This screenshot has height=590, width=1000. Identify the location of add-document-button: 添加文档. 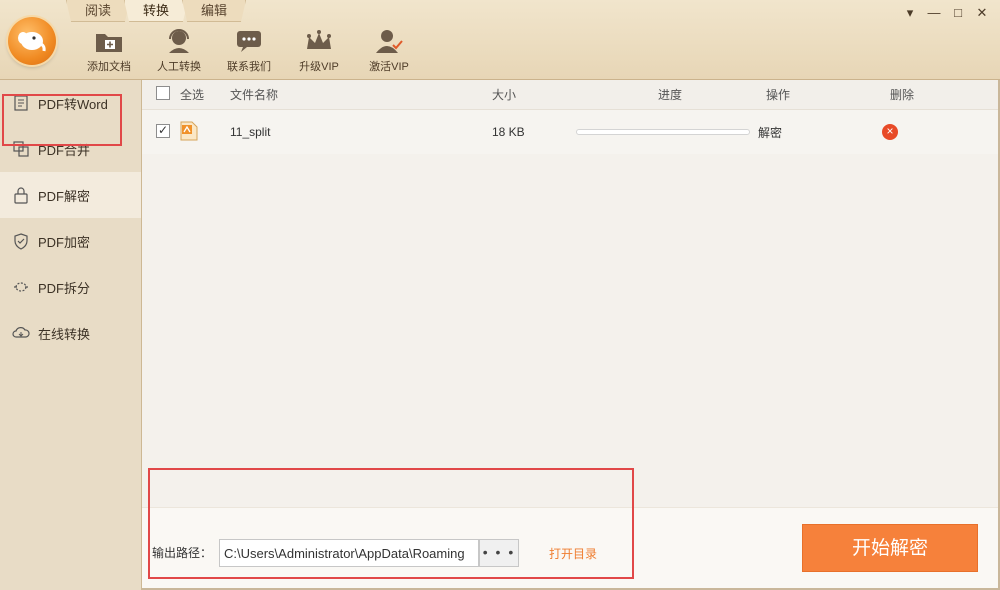
(109, 51).